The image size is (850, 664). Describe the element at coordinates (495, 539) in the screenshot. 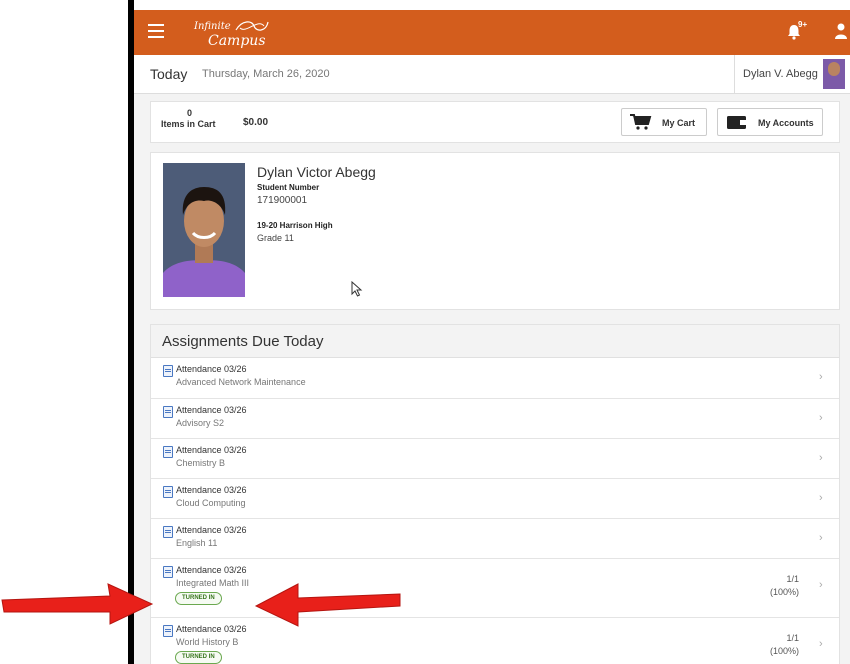

I see `assignment-row: Attendance 03/26 English 11 ›` at that location.